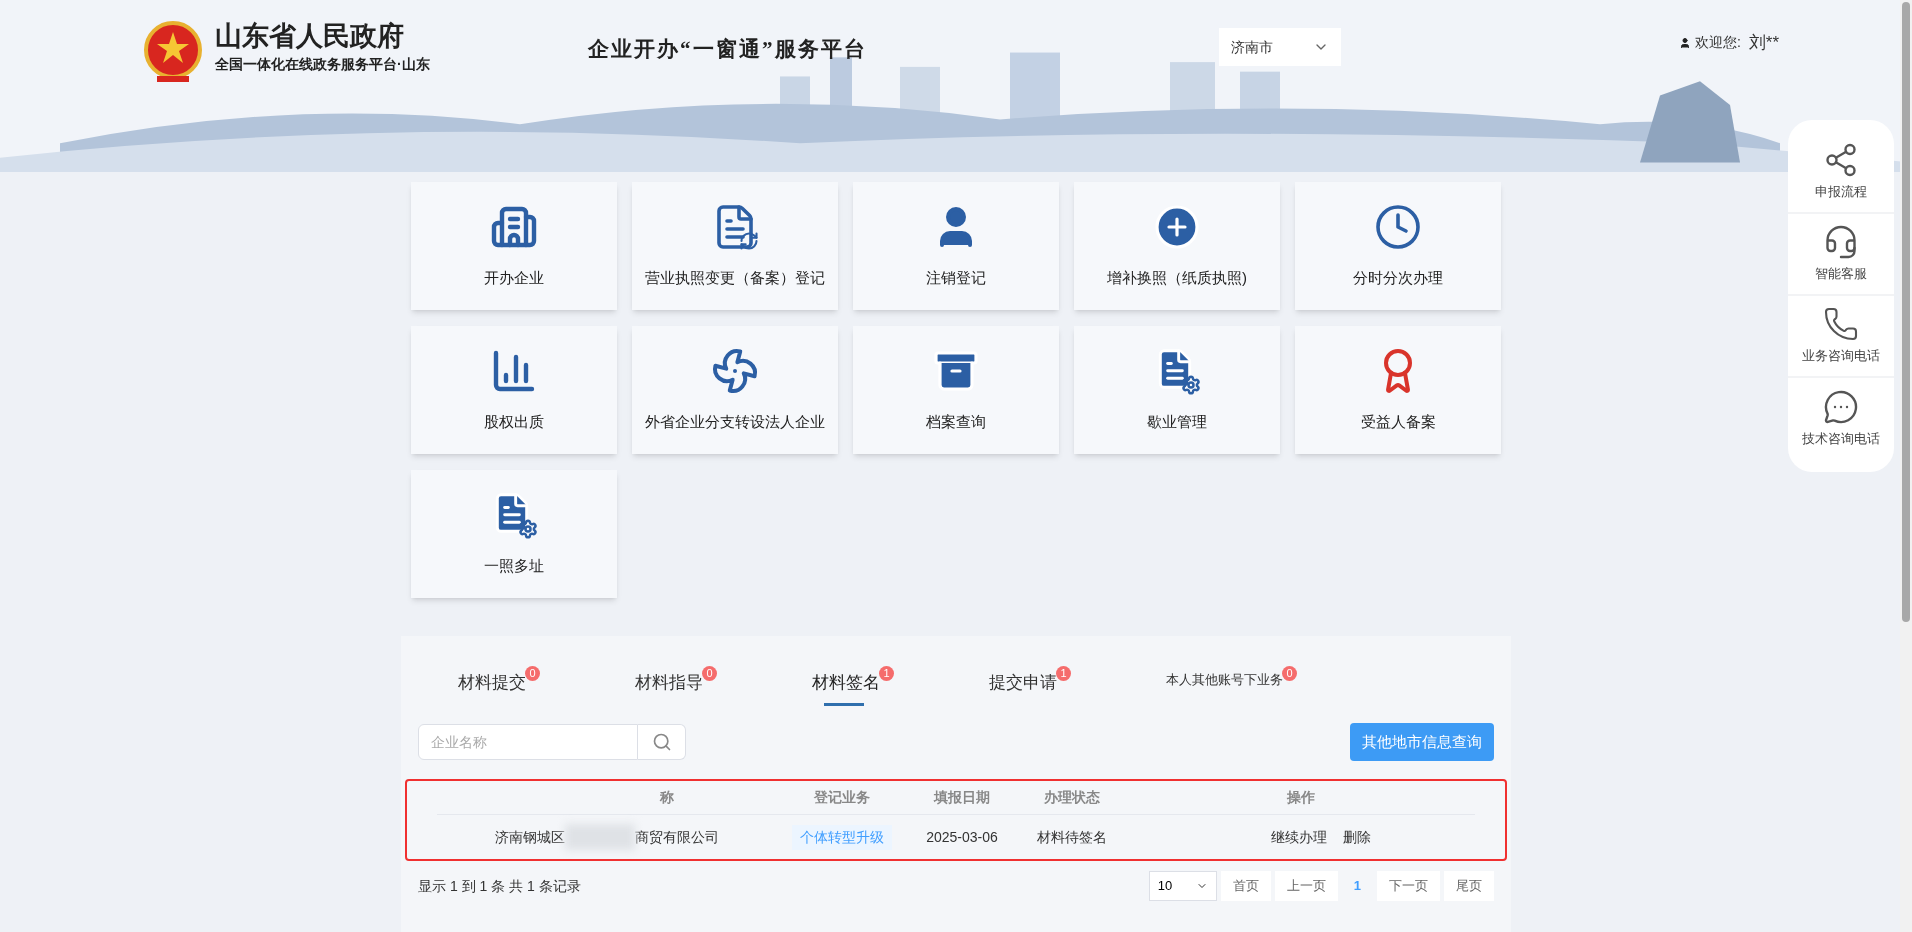  What do you see at coordinates (842, 837) in the screenshot?
I see `business-tag: 个体转型升级` at bounding box center [842, 837].